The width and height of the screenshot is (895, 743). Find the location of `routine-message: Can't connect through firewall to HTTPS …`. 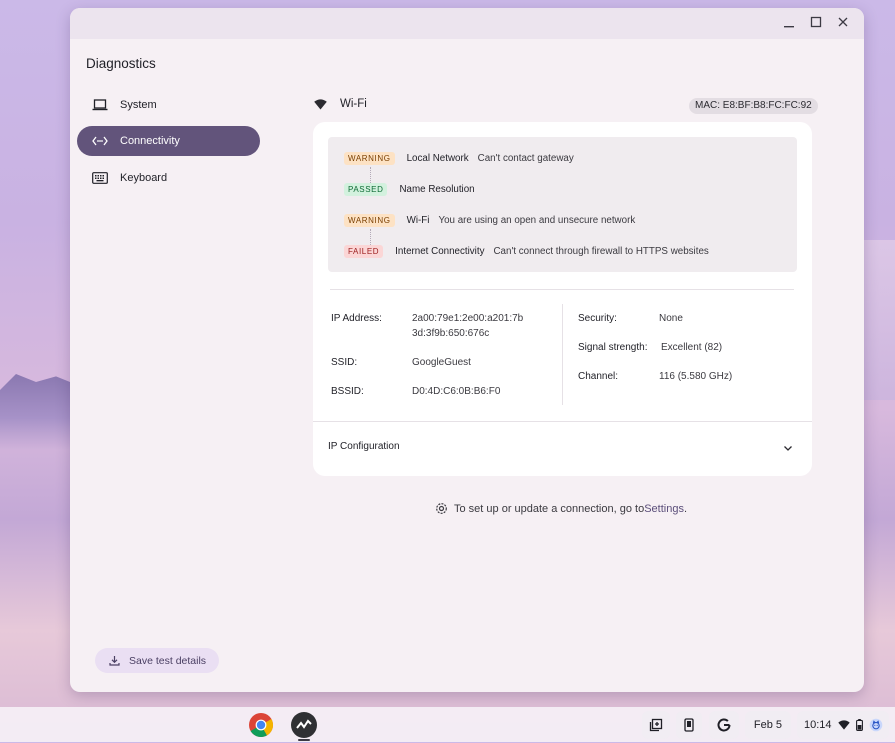

routine-message: Can't connect through firewall to HTTPS … is located at coordinates (601, 251).